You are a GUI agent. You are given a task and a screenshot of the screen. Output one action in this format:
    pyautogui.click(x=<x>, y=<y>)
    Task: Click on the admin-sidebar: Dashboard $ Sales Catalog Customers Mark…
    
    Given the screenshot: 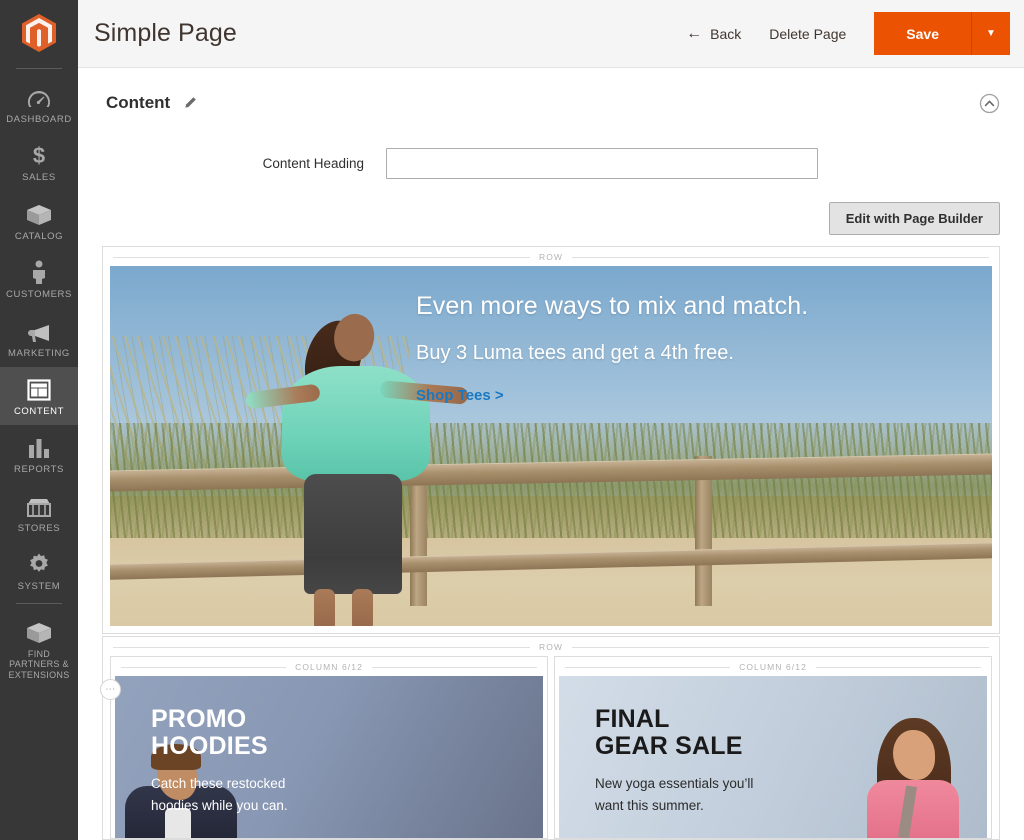 What is the action you would take?
    pyautogui.click(x=39, y=420)
    